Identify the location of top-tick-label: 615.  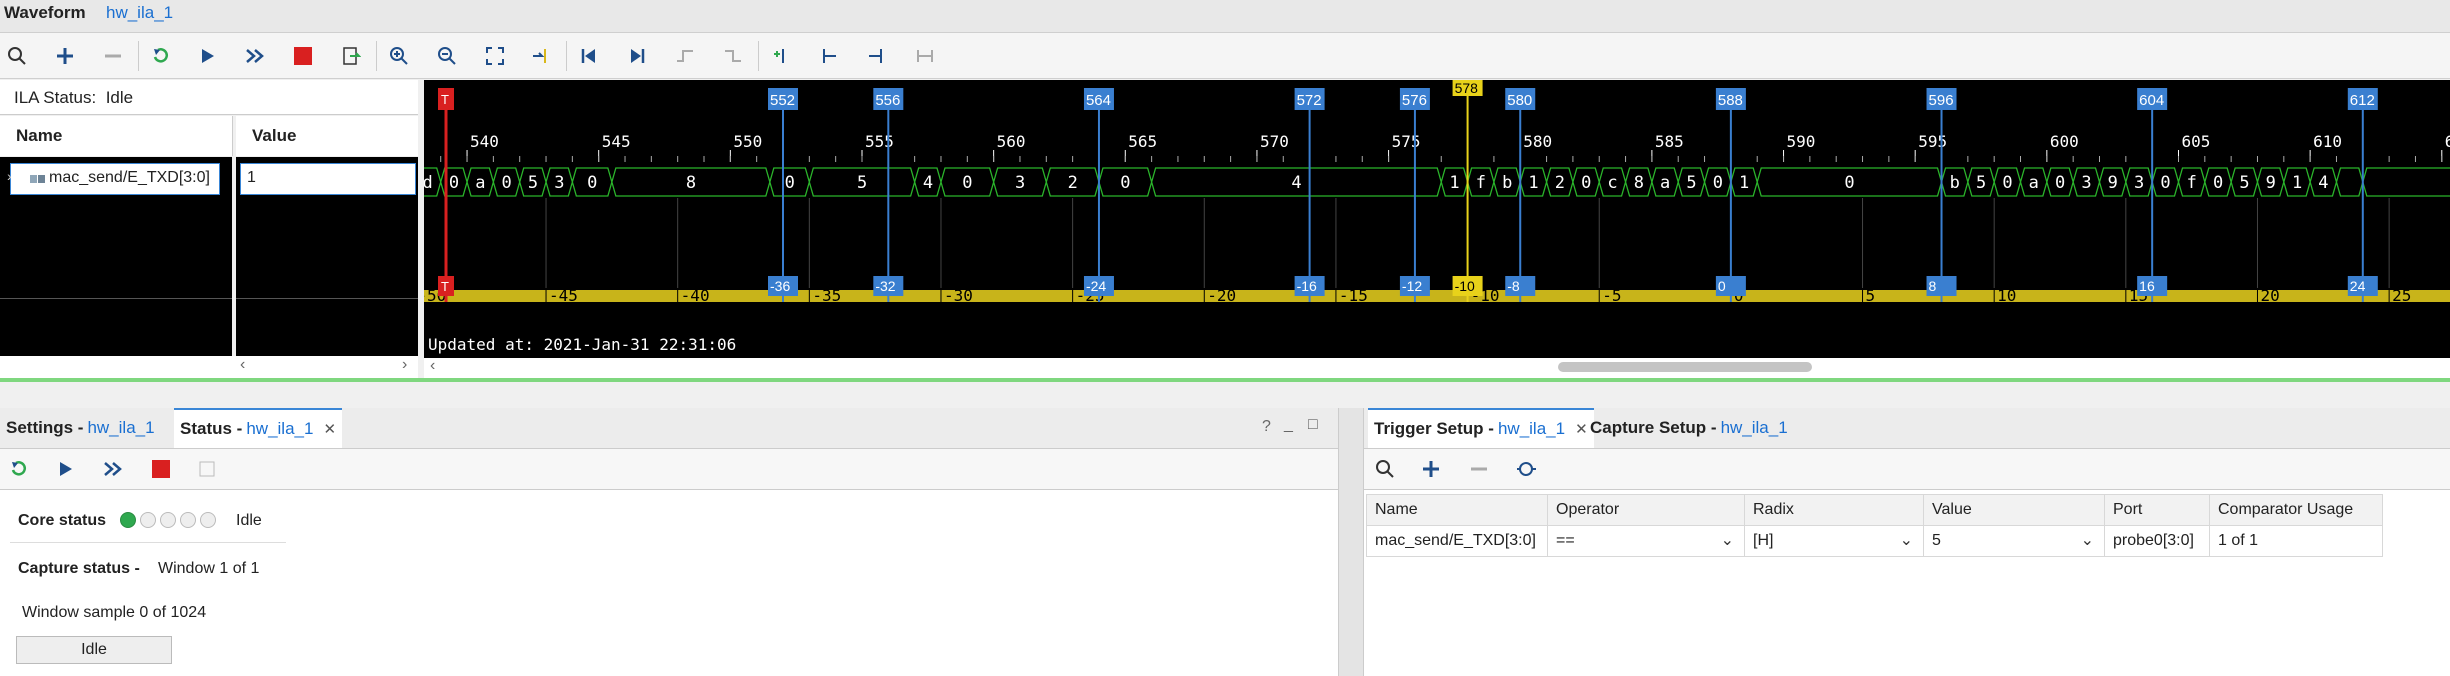
(2447, 141).